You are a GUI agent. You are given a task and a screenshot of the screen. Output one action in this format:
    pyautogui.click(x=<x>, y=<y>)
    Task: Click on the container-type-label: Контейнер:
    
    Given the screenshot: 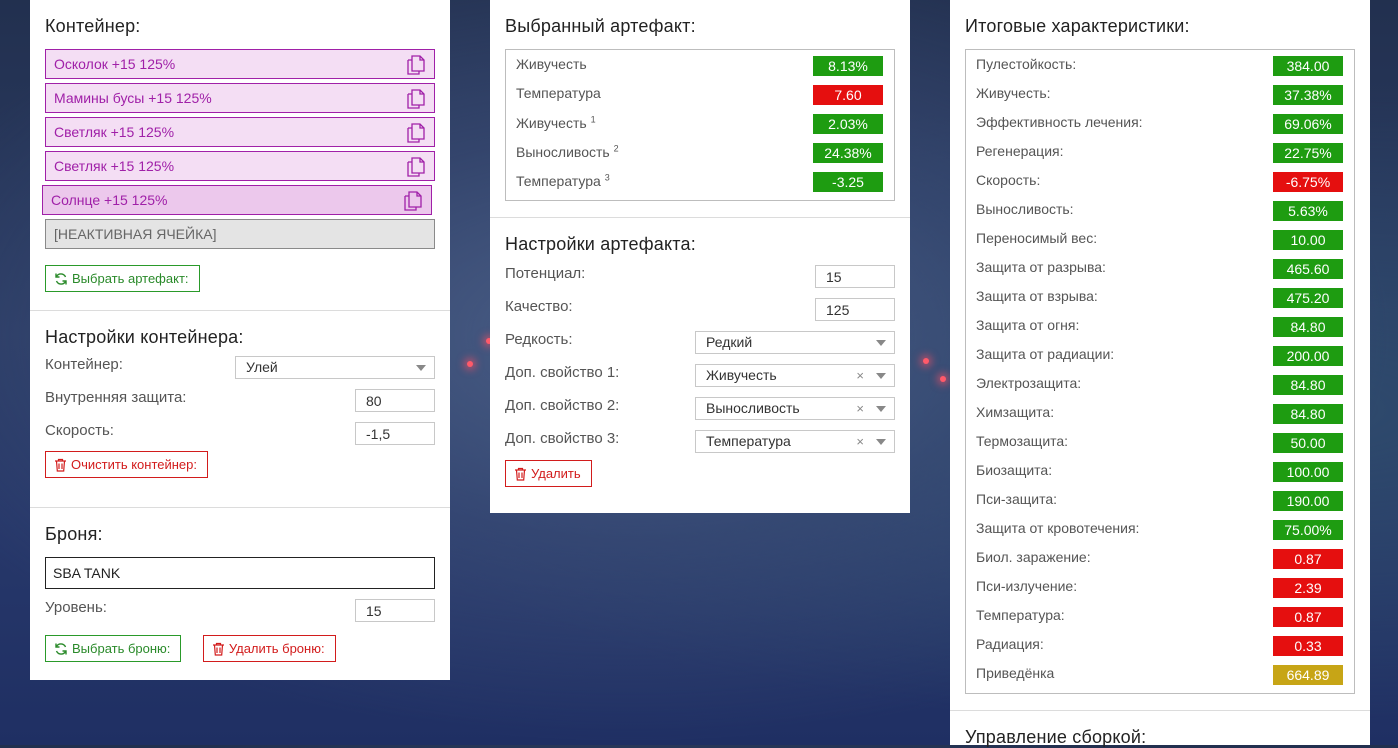 What is the action you would take?
    pyautogui.click(x=84, y=364)
    